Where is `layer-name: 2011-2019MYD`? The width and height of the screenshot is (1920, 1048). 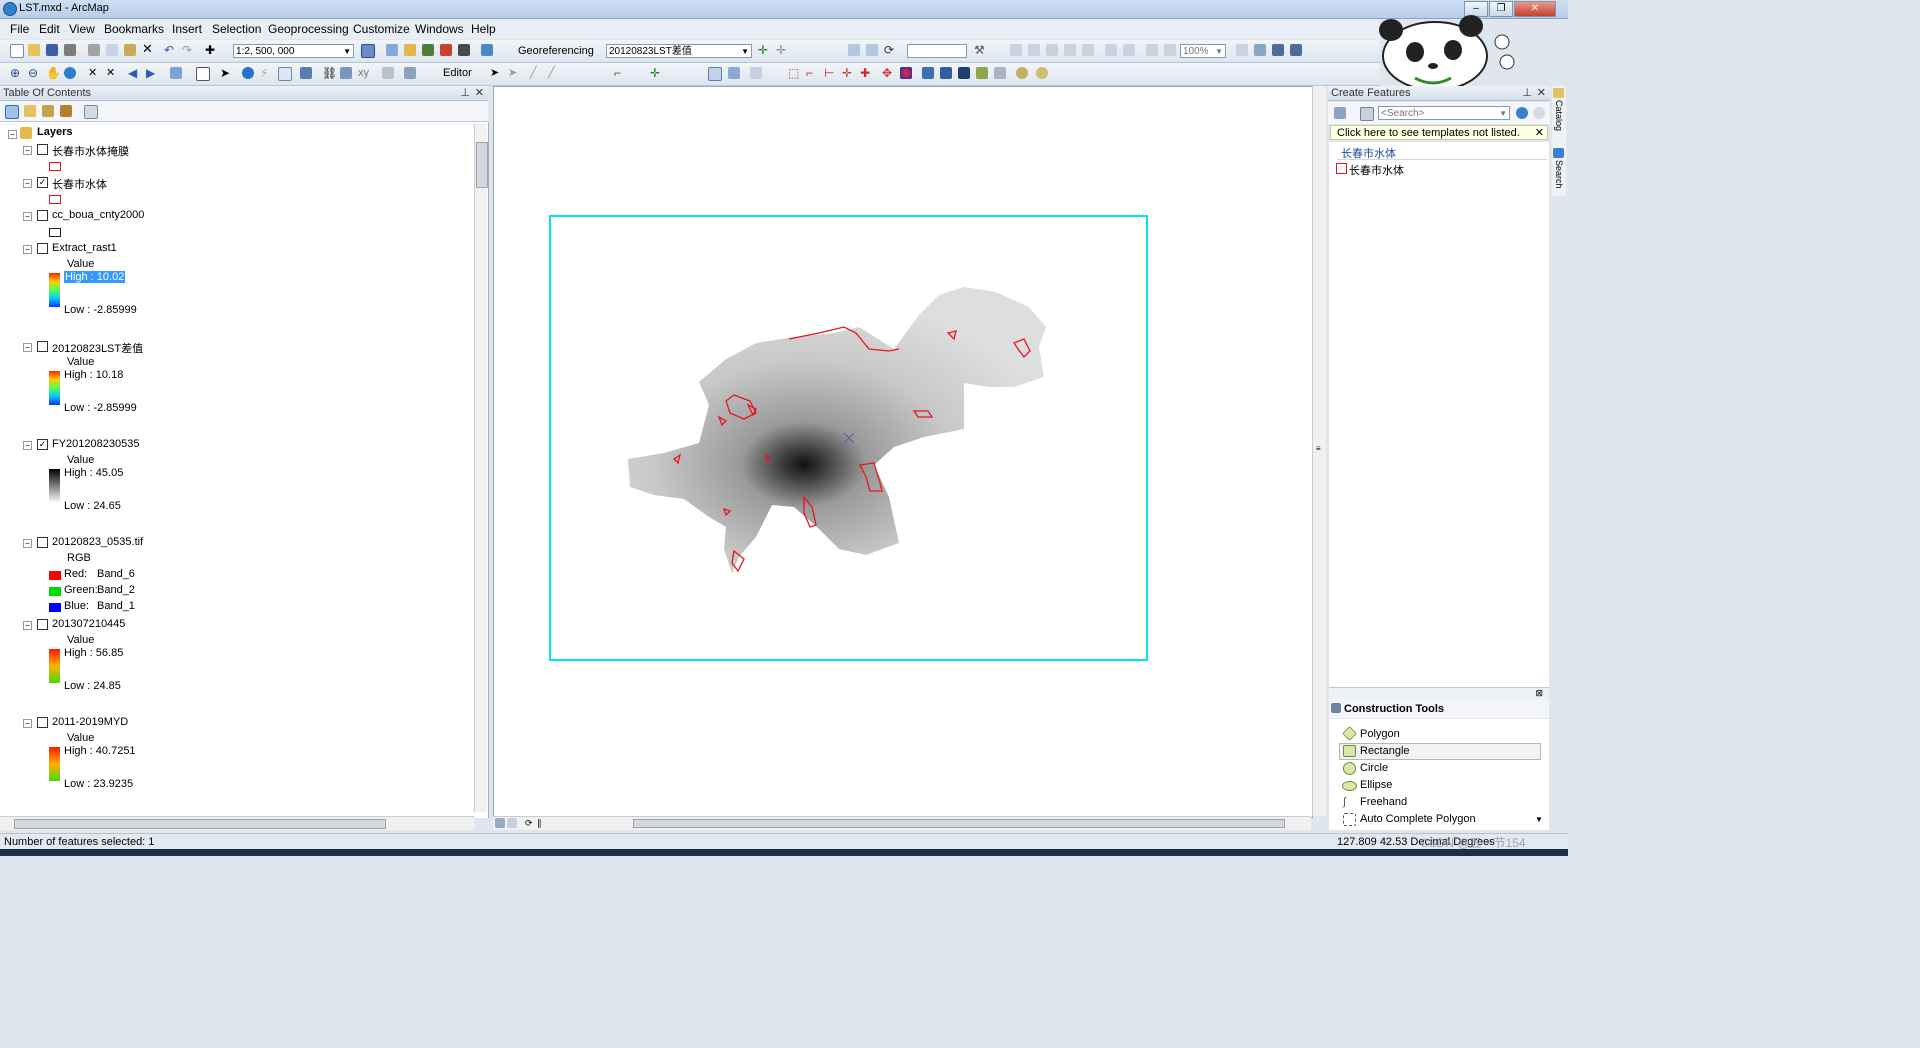
layer-name: 2011-2019MYD is located at coordinates (90, 722).